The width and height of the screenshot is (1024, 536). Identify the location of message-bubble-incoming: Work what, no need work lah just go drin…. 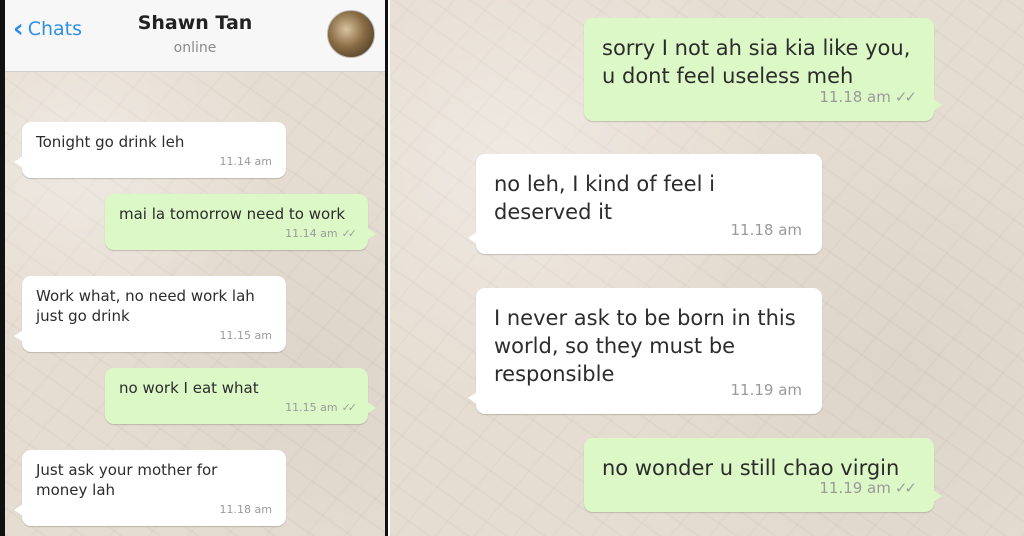
(150, 314).